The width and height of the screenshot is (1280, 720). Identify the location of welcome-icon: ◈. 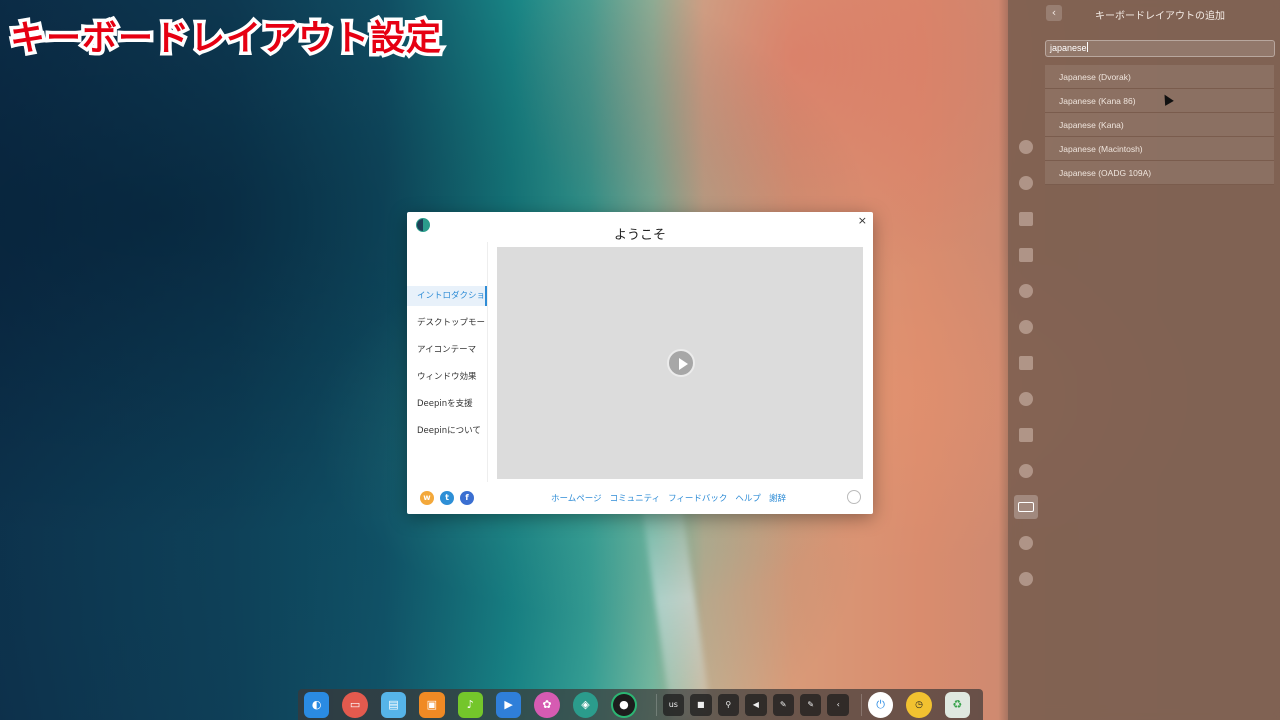
(585, 704).